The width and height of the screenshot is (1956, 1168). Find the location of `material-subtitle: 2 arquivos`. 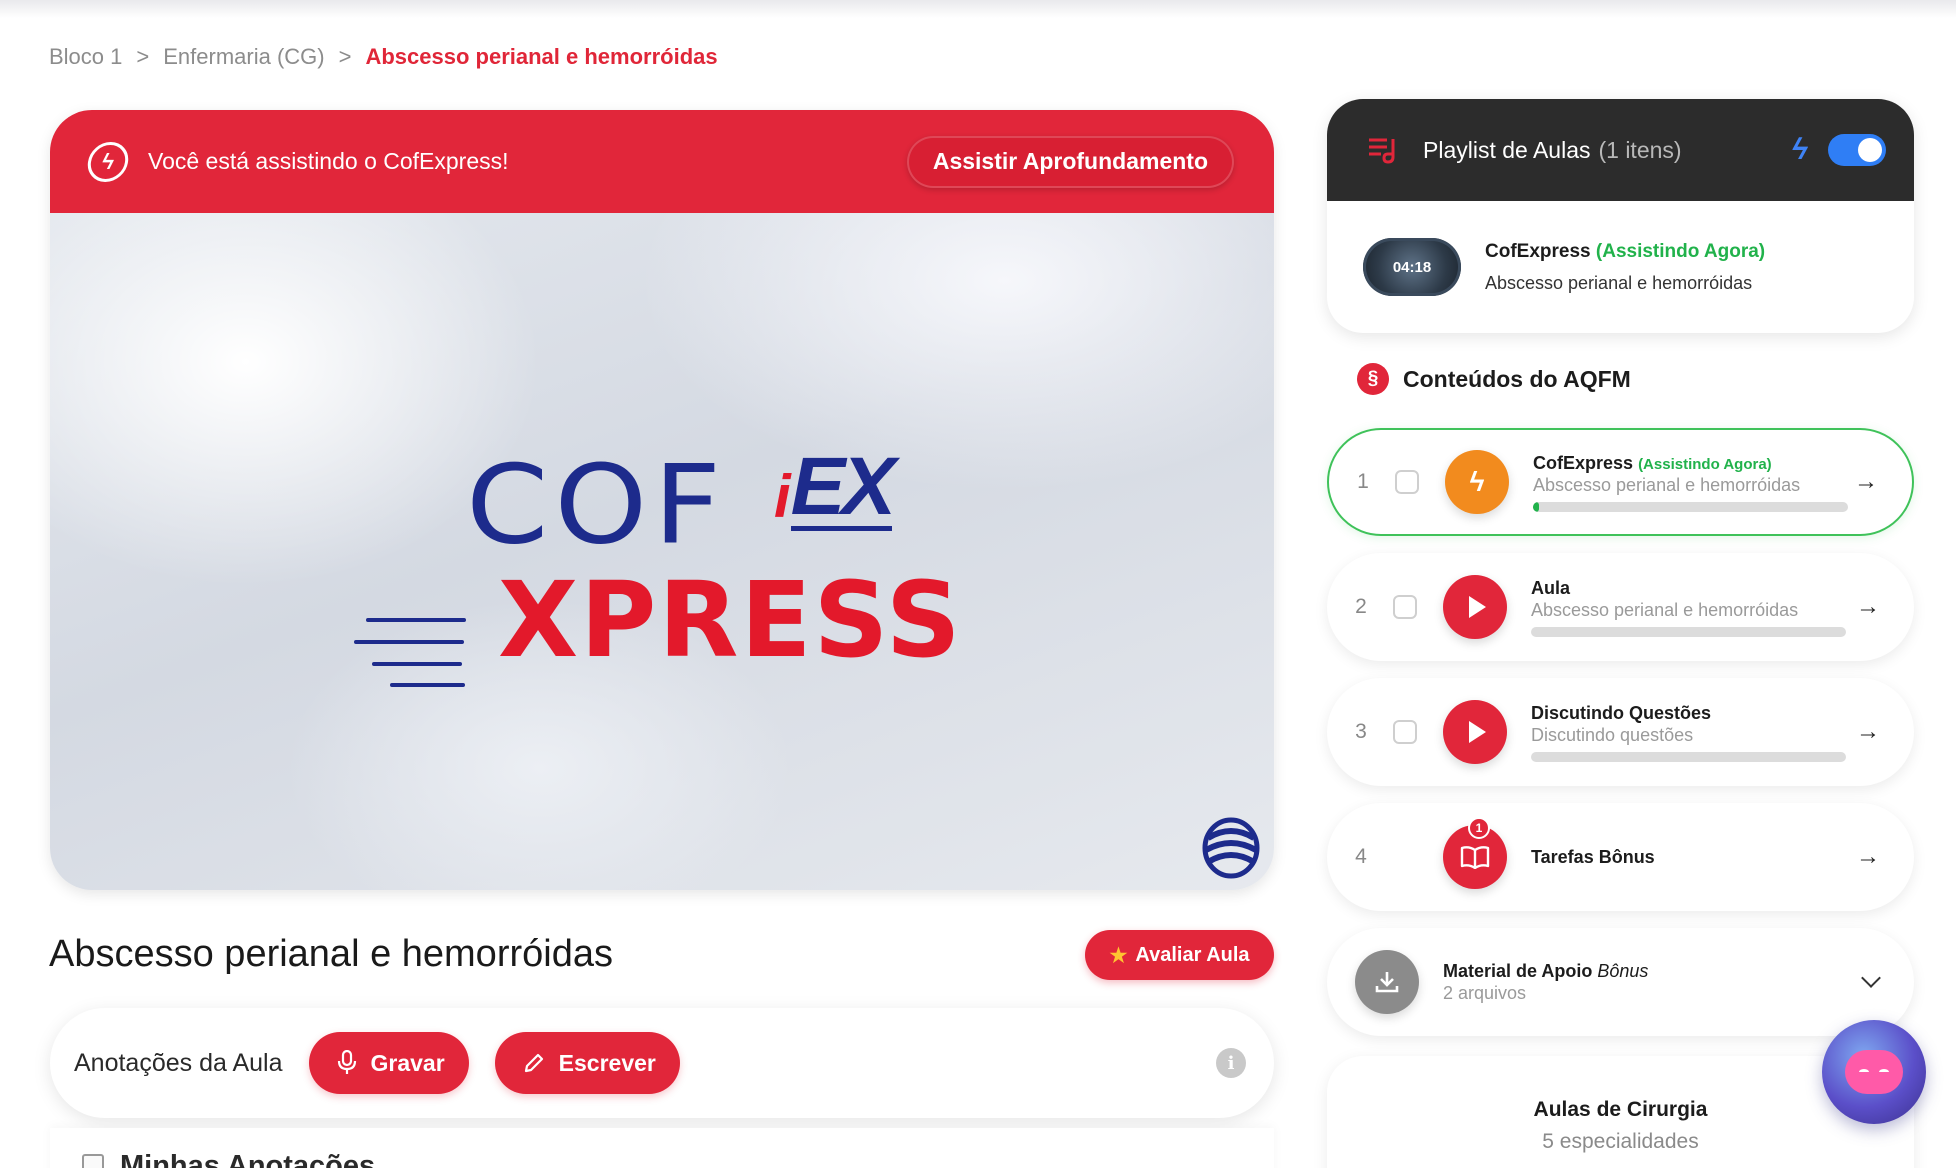

material-subtitle: 2 arquivos is located at coordinates (1485, 992).